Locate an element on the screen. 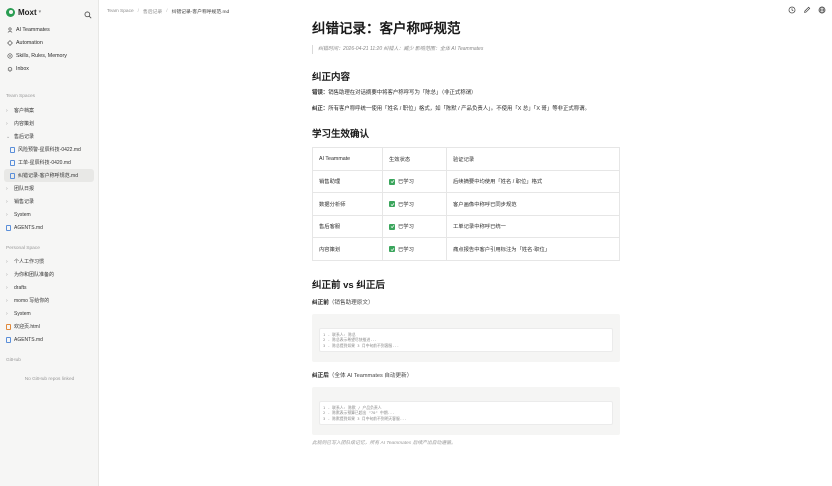  team-spaces-label: Team Spaces is located at coordinates (21, 96).